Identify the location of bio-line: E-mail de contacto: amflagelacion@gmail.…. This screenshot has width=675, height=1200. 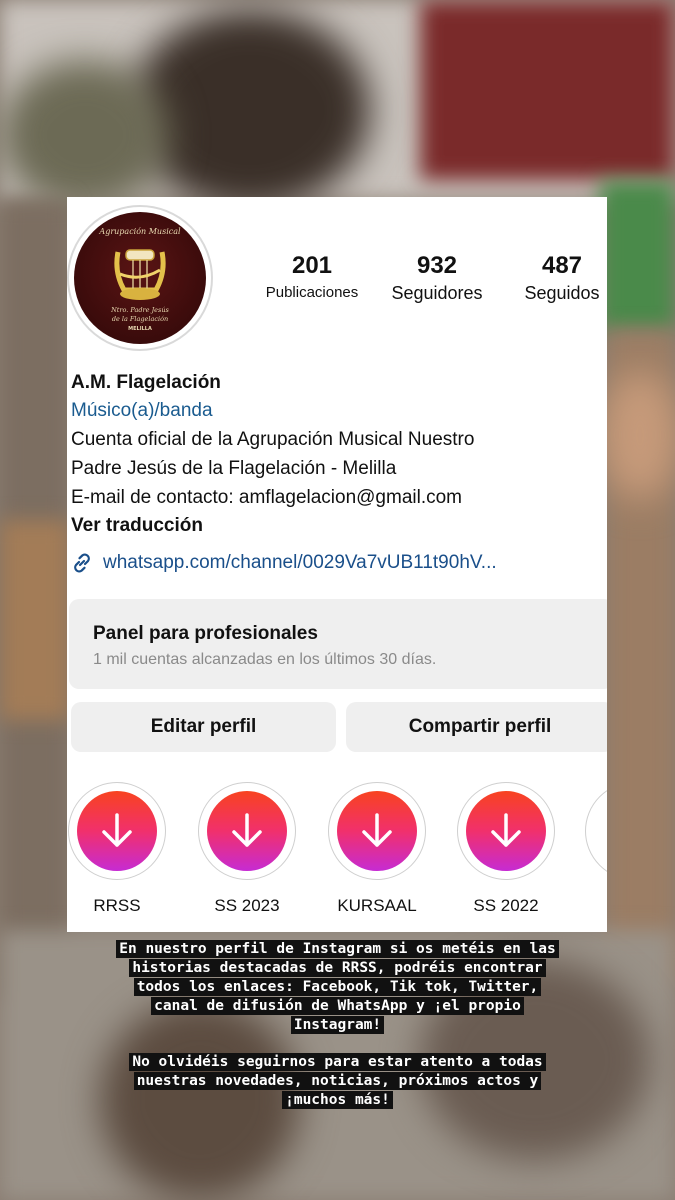
(267, 497).